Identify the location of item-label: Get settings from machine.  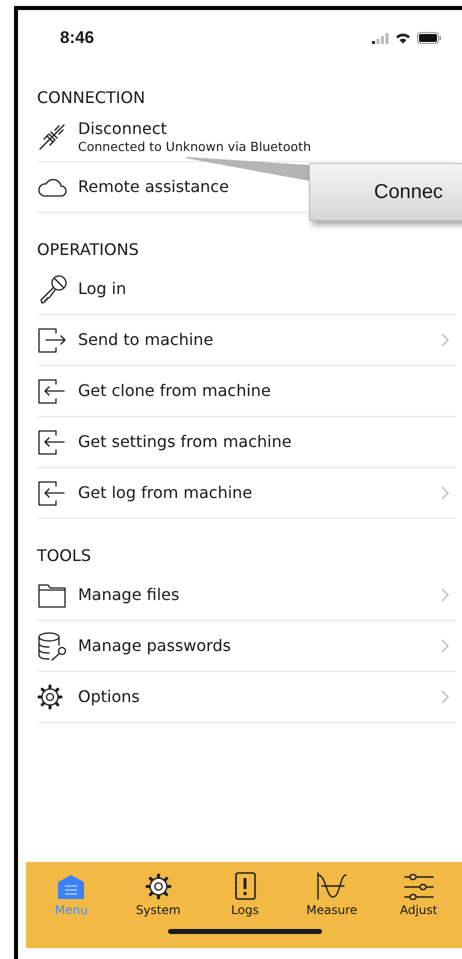
(185, 442).